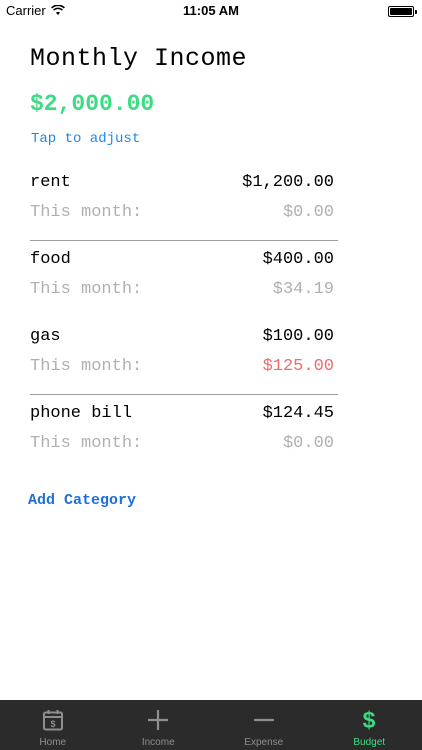 The image size is (422, 750). What do you see at coordinates (45, 336) in the screenshot?
I see `category-name: gas` at bounding box center [45, 336].